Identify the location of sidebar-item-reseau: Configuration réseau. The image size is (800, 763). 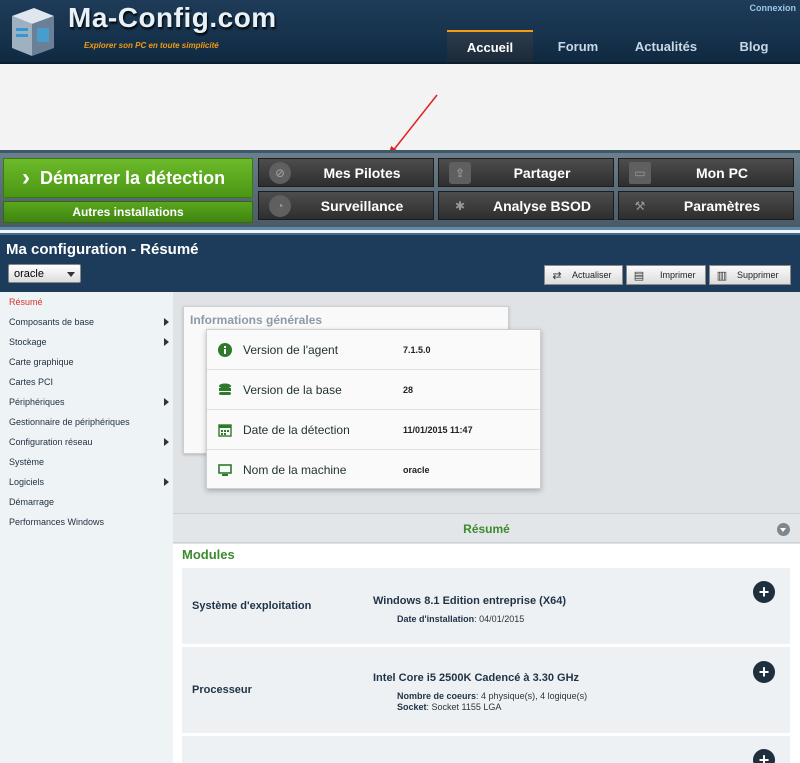
(89, 442).